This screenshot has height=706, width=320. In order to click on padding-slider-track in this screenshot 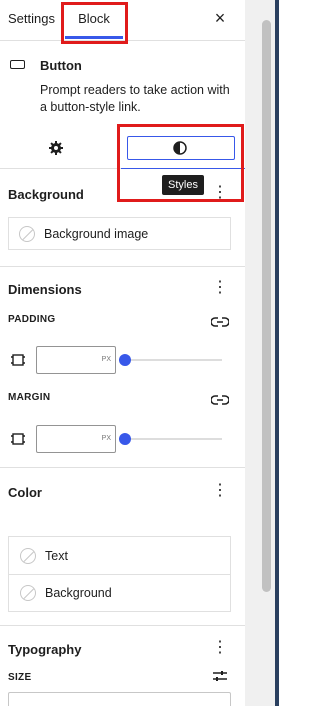, I will do `click(173, 360)`.